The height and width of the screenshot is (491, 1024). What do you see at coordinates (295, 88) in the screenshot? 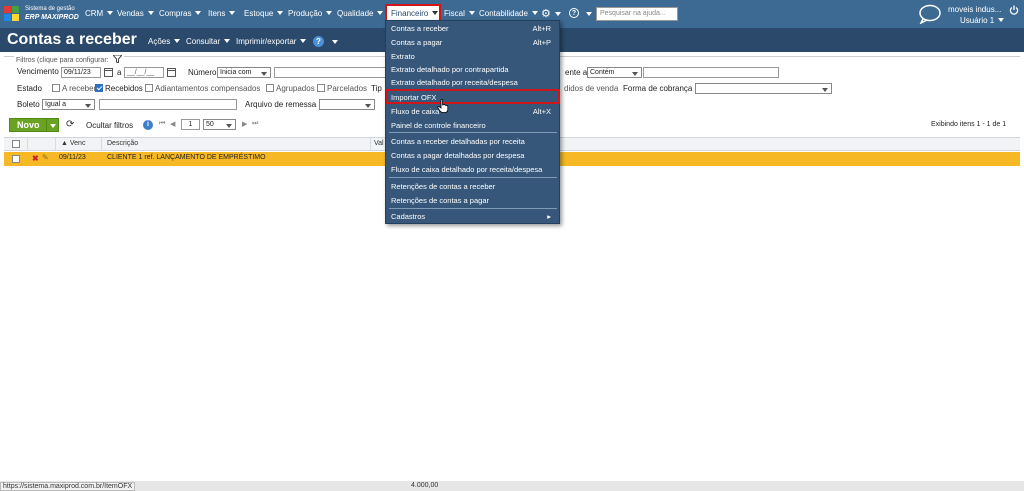
I see `estado-agrupados-label: Agrupados` at bounding box center [295, 88].